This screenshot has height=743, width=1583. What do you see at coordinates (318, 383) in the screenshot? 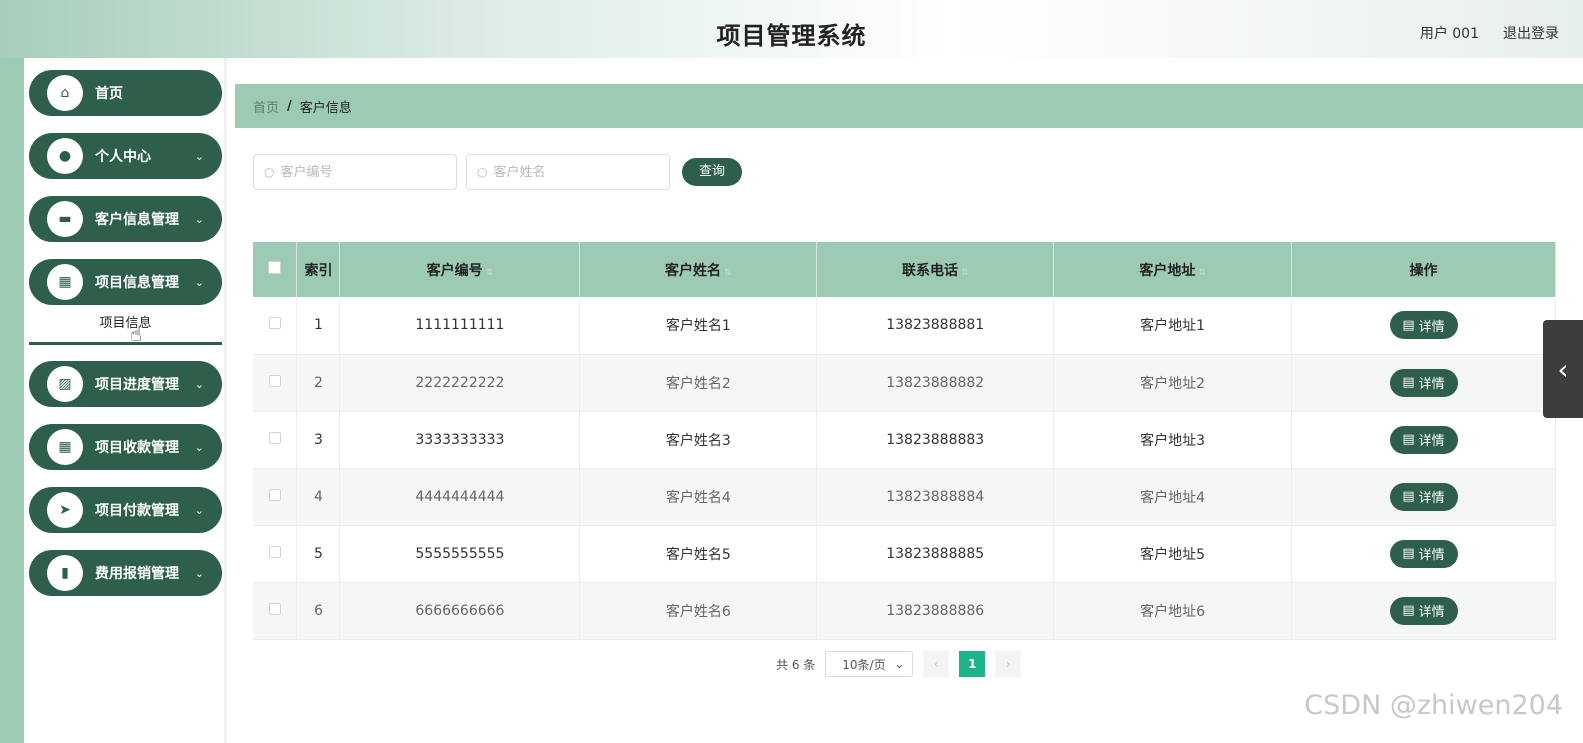
I see `cell-index: 2` at bounding box center [318, 383].